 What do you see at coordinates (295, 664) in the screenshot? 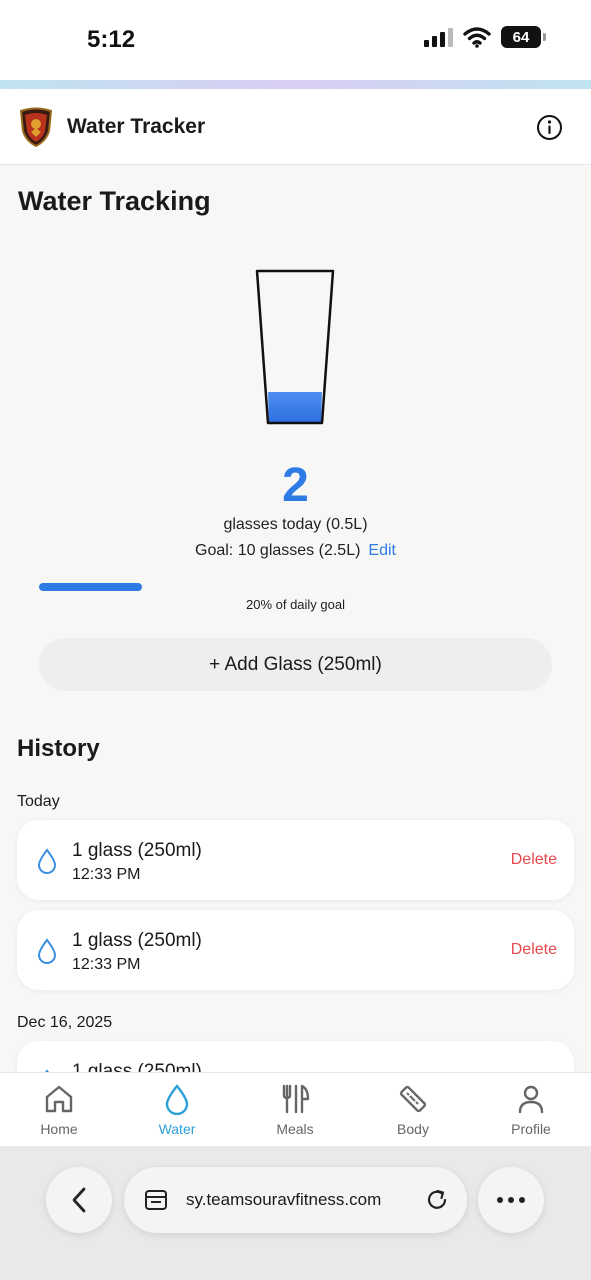
I see `add-glass-button: + Add Glass (250ml)` at bounding box center [295, 664].